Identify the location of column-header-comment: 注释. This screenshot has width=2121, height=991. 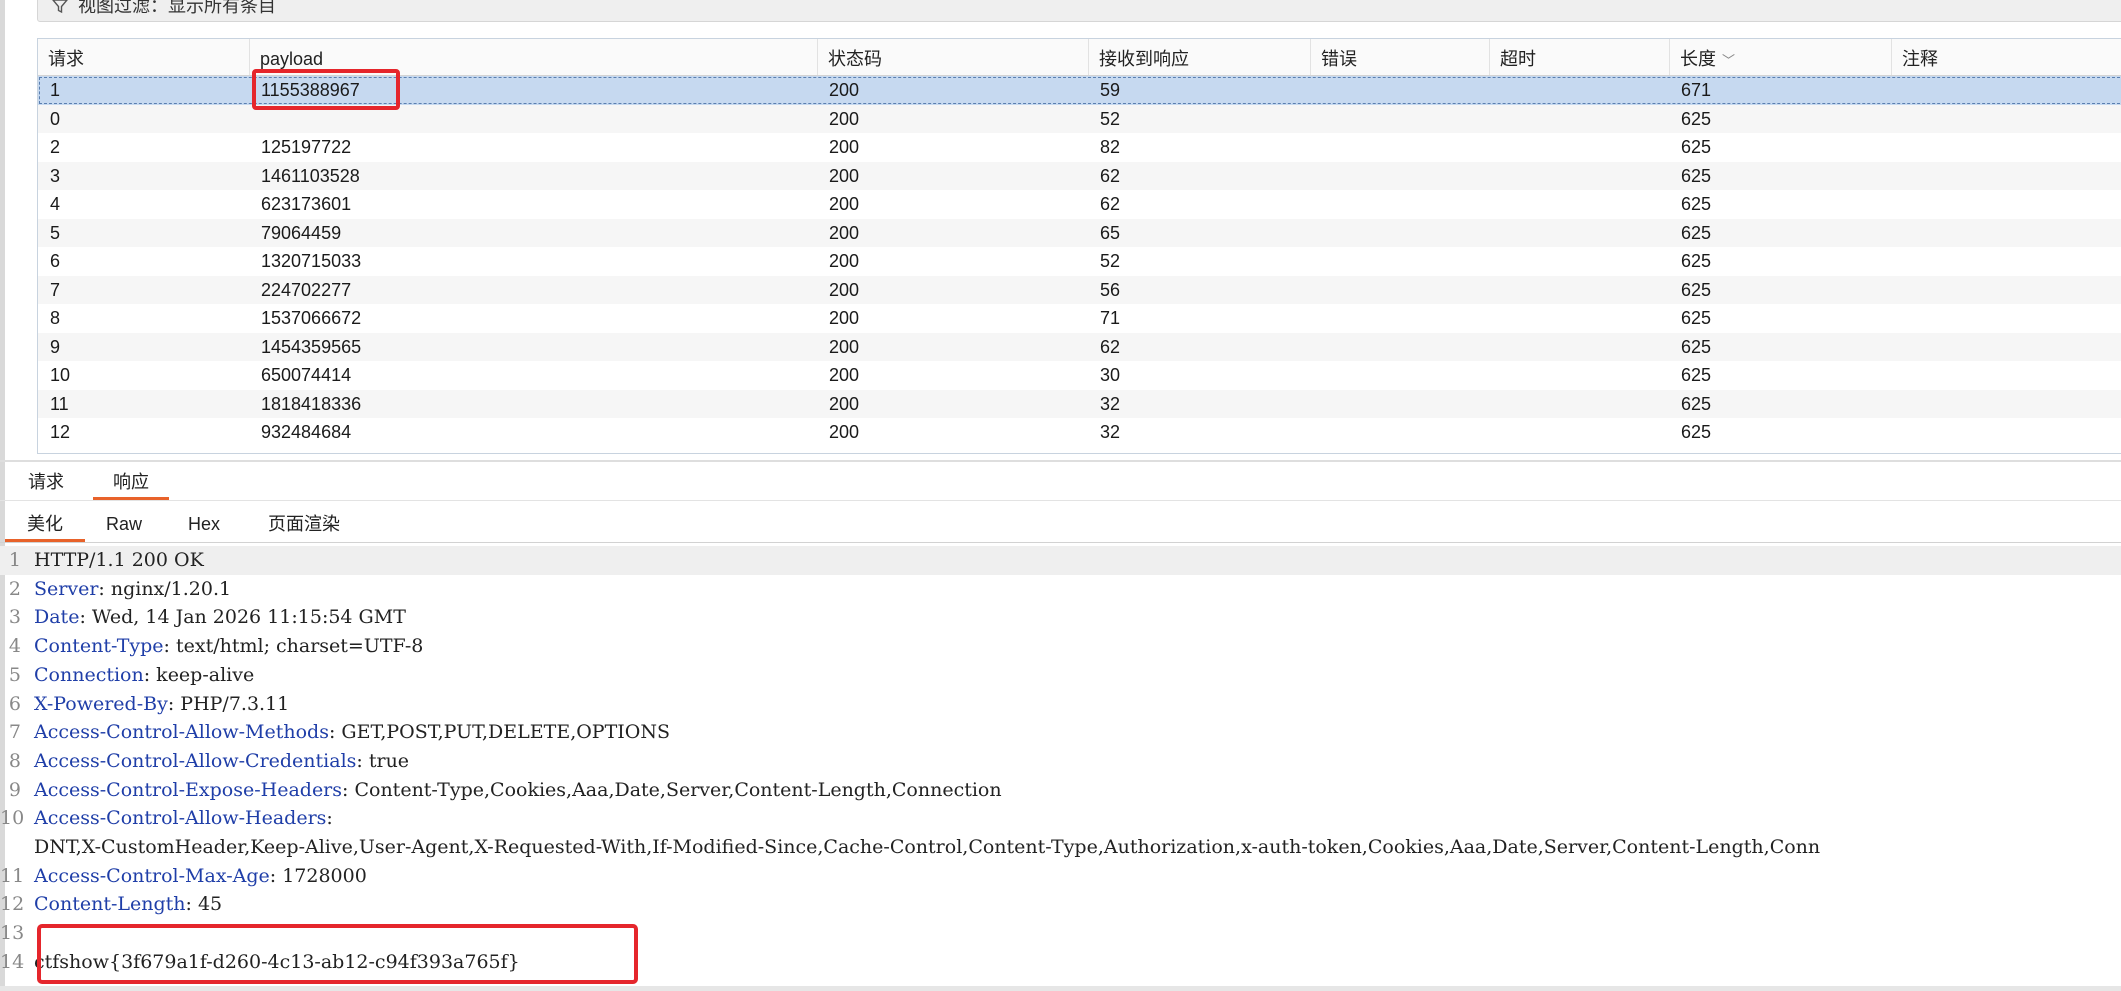
(2006, 57).